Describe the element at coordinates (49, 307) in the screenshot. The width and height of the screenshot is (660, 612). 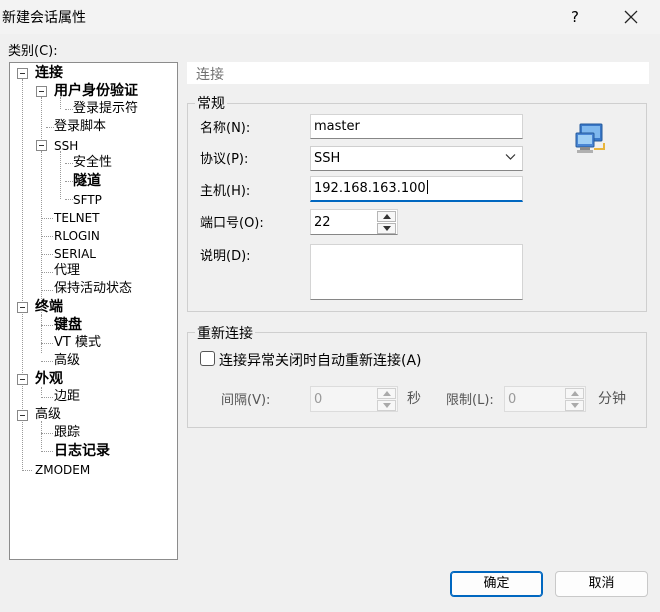
I see `tree-item-terminal: 终端` at that location.